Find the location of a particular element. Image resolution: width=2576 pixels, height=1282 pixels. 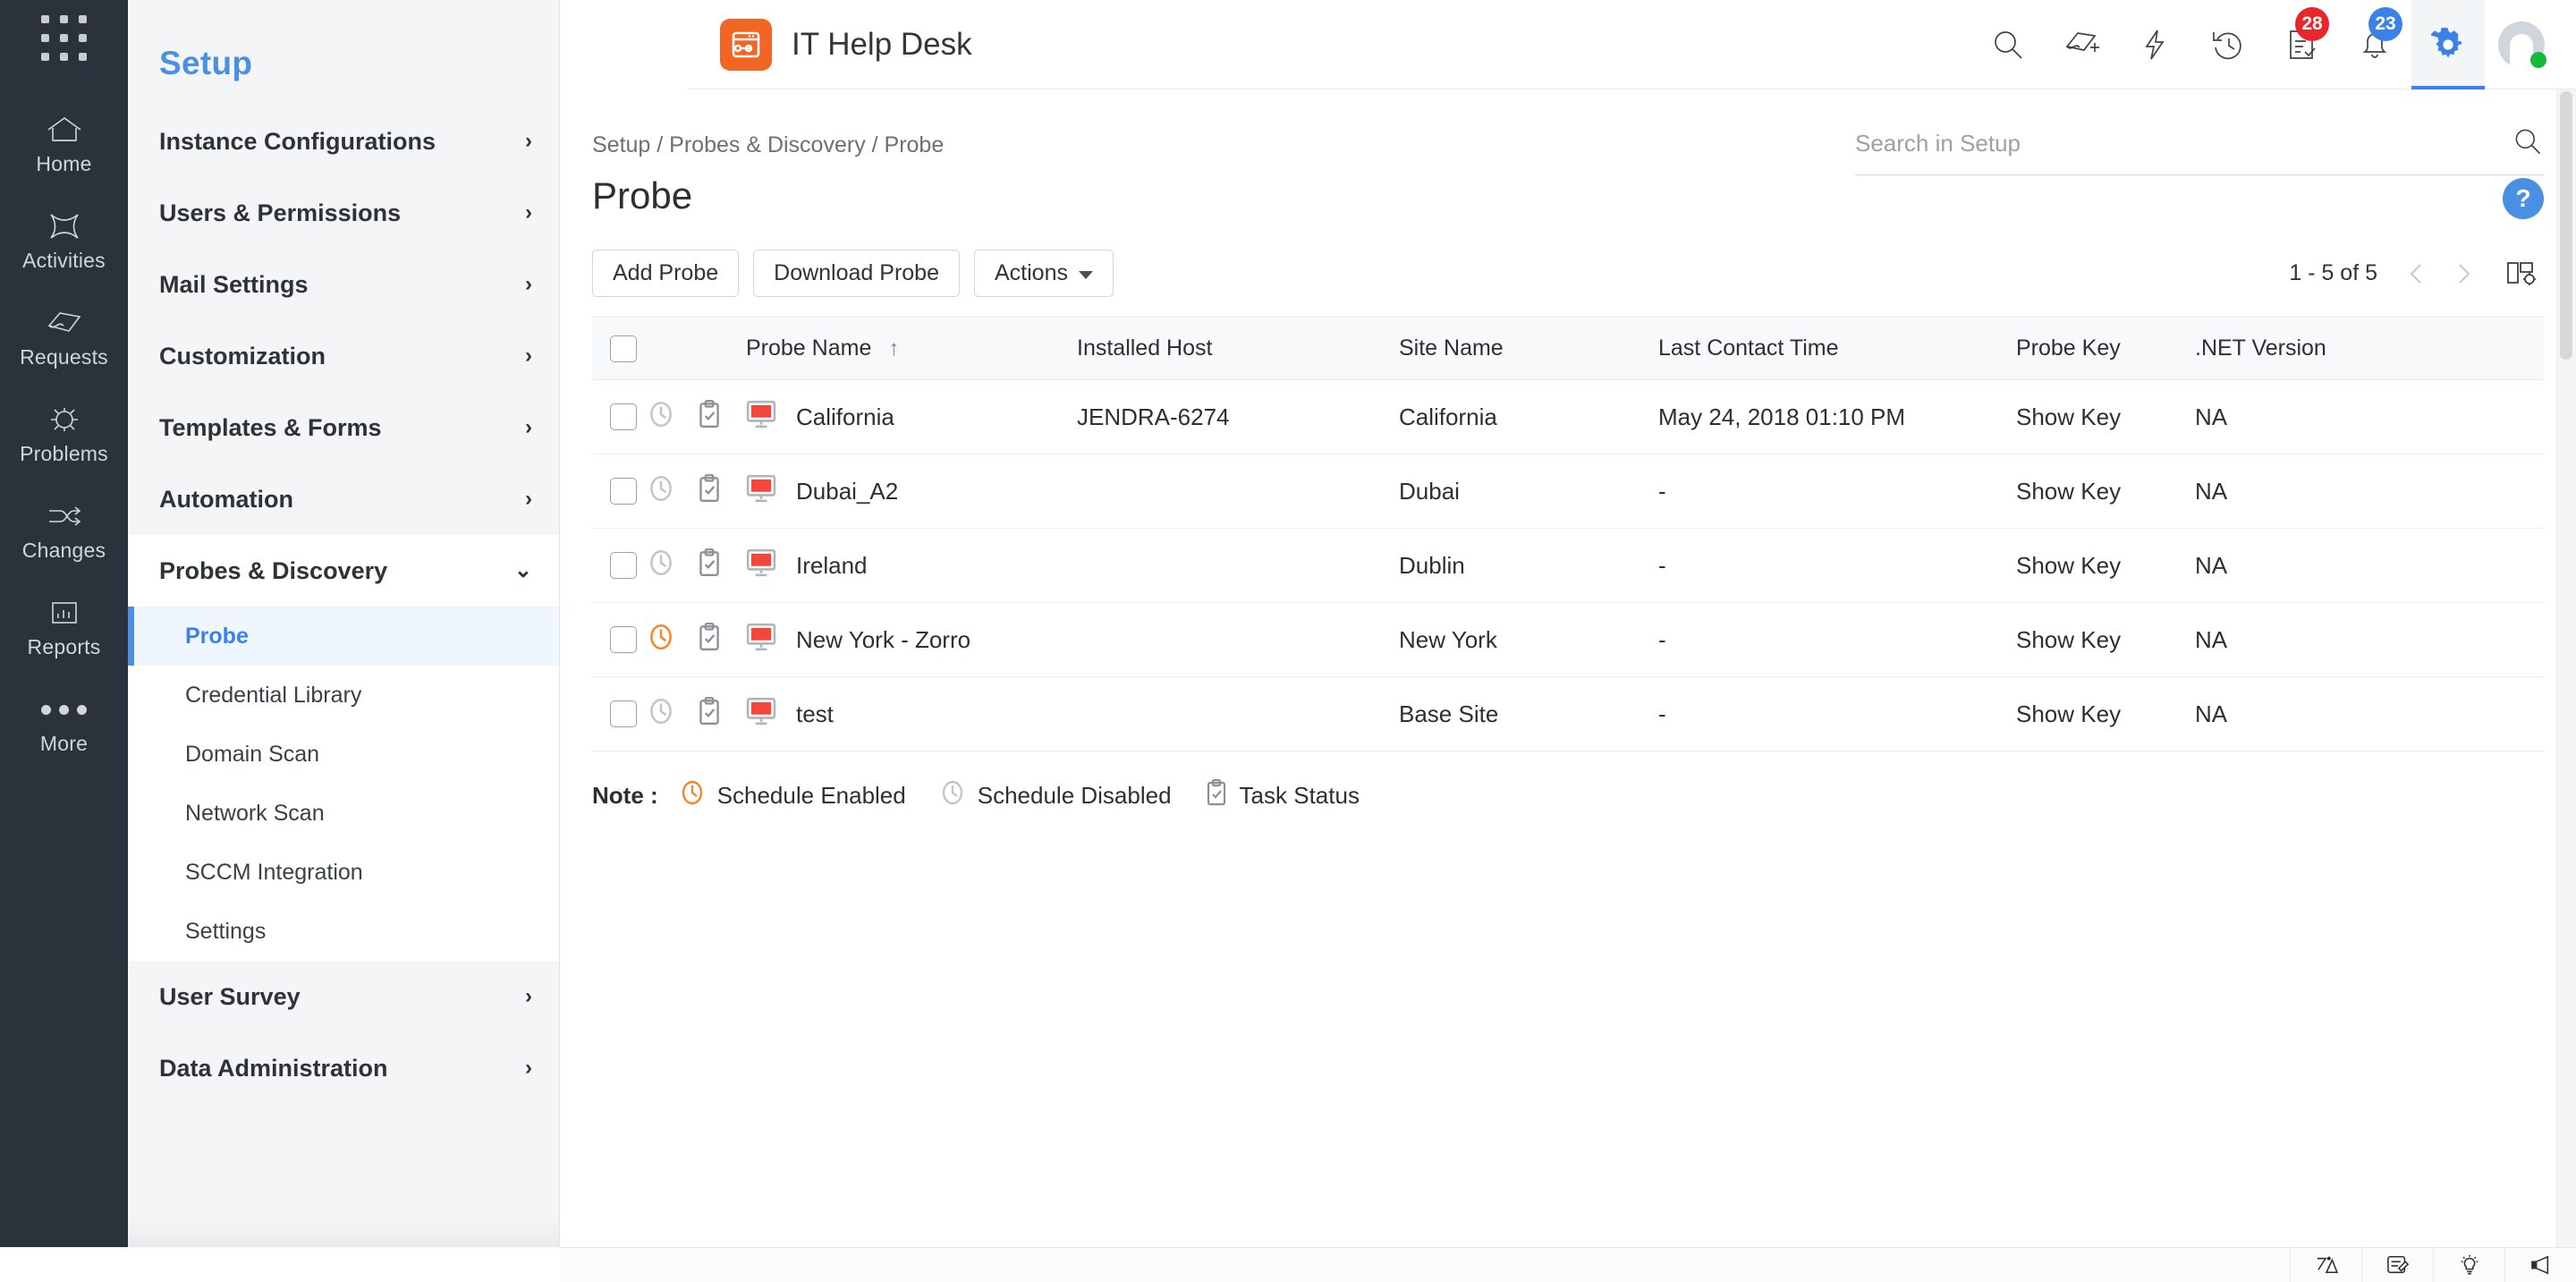

sidebar-item-probe: Probe is located at coordinates (343, 637).